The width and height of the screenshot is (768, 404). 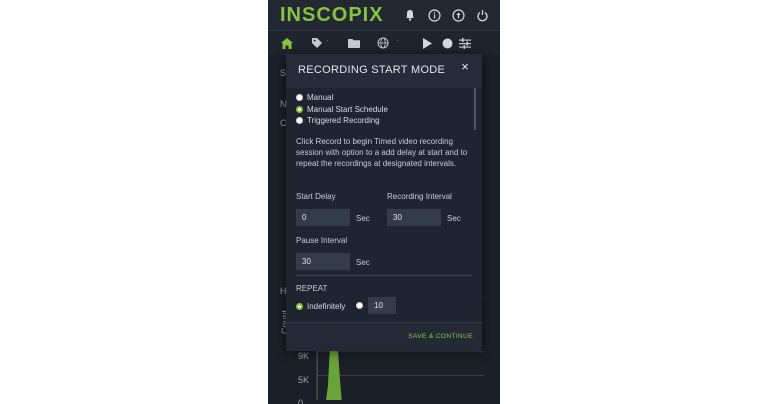 I want to click on mode-option-triggered-recording: Triggered Recording, so click(x=338, y=120).